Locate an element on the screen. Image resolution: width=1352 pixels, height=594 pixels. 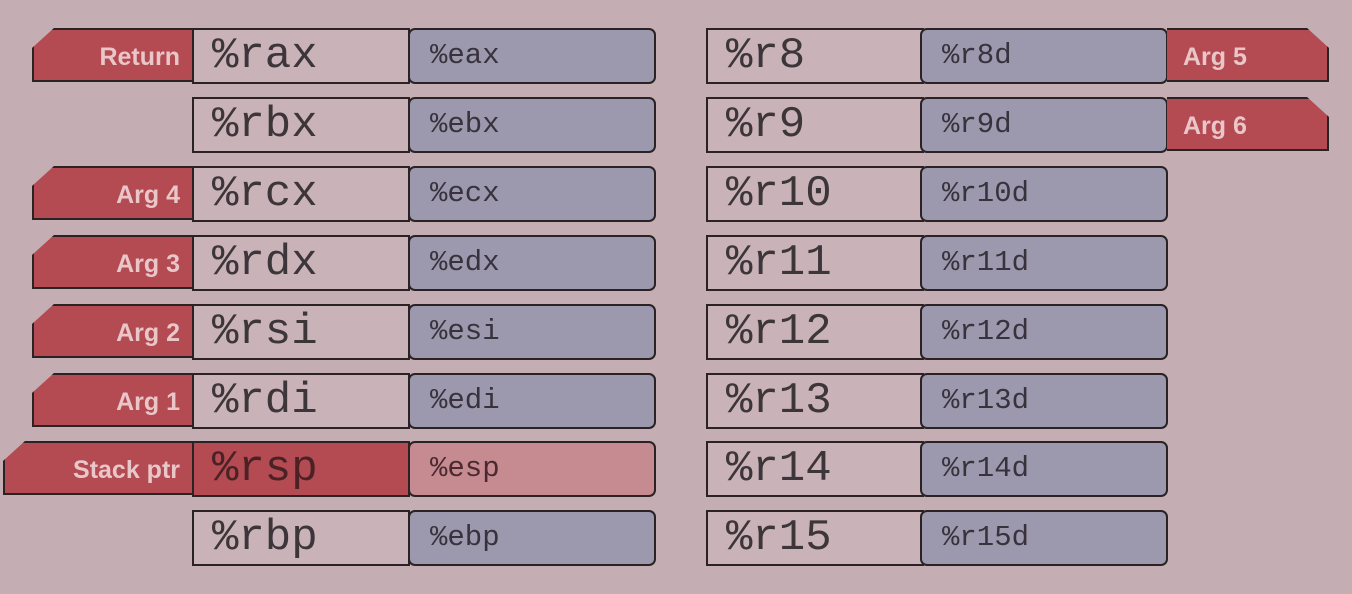
register-32-r11d: %r11d is located at coordinates (1044, 263).